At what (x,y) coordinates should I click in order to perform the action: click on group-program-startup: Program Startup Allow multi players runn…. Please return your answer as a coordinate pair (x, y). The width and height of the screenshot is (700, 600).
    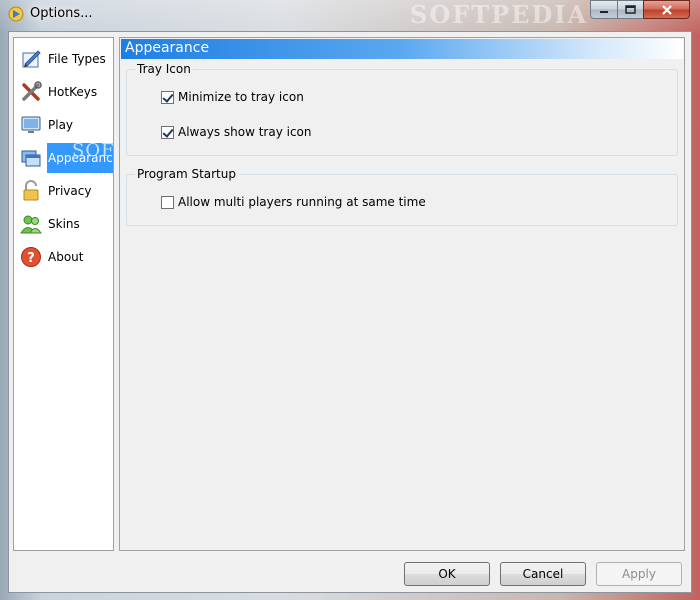
    Looking at the image, I should click on (402, 196).